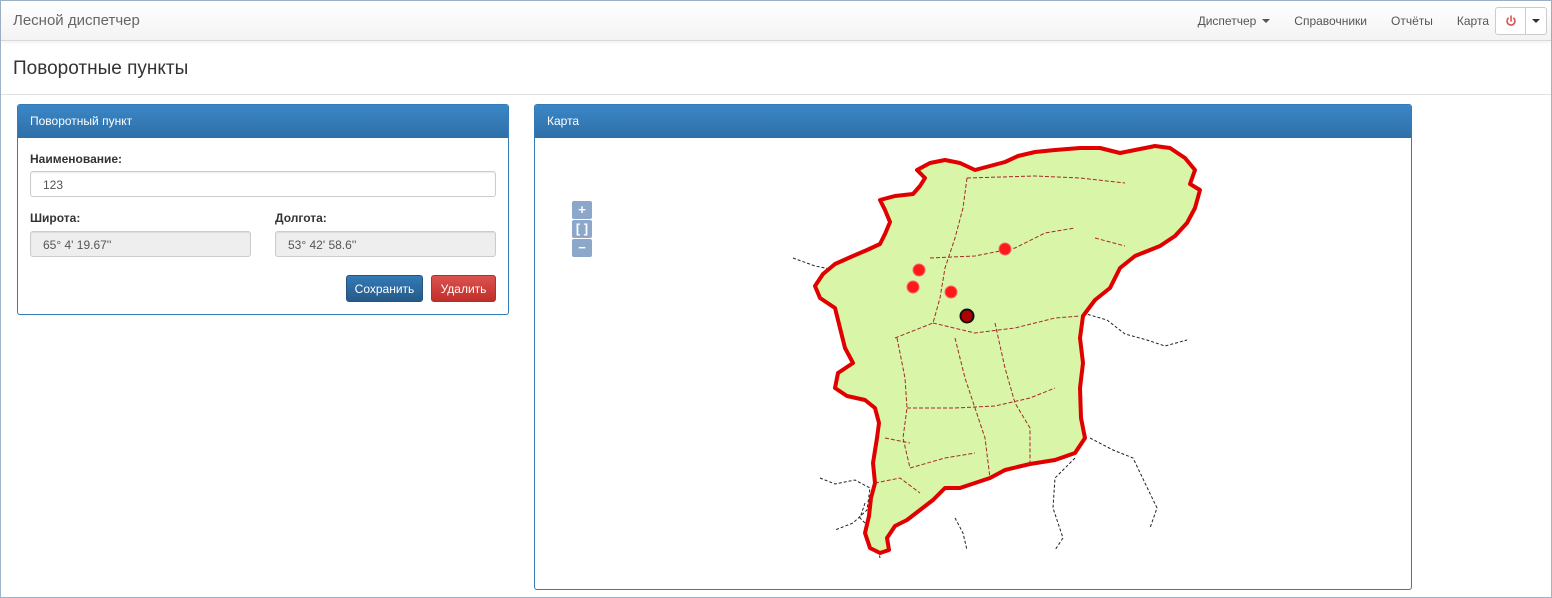 The height and width of the screenshot is (598, 1552). What do you see at coordinates (76, 20) in the screenshot?
I see `brand-title: Лесной диспетчер` at bounding box center [76, 20].